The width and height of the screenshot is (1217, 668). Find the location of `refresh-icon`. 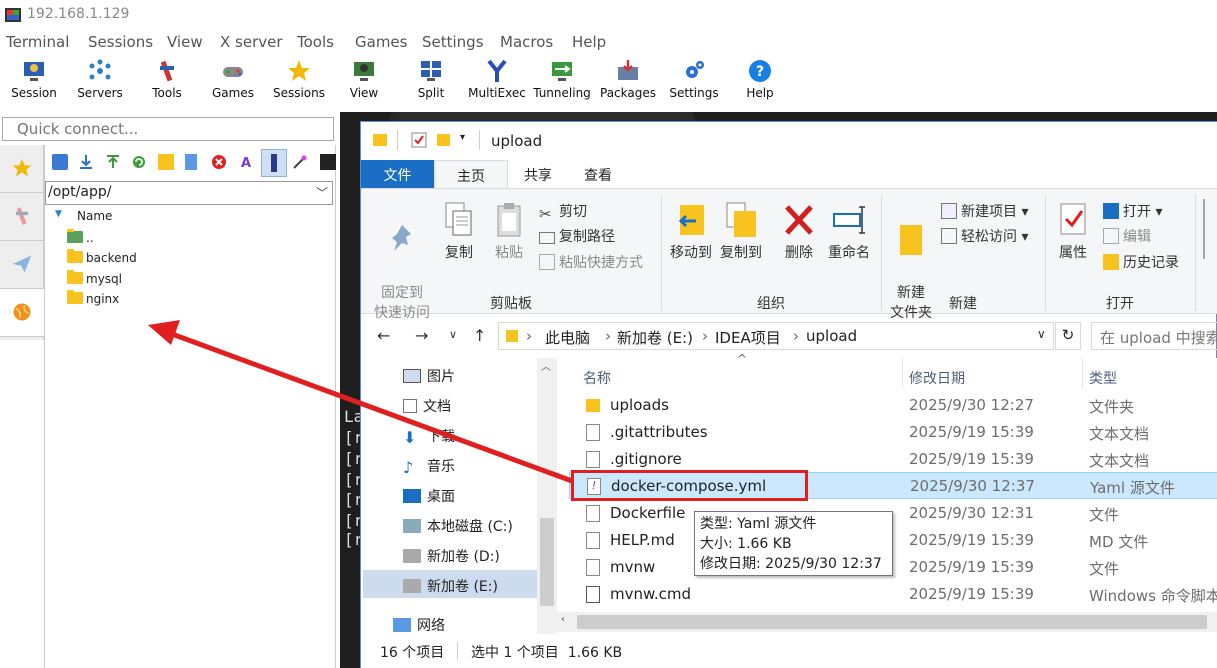

refresh-icon is located at coordinates (139, 162).